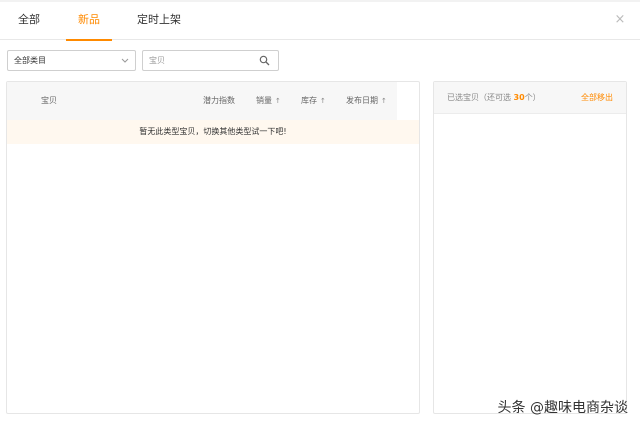 Image resolution: width=640 pixels, height=429 pixels. Describe the element at coordinates (125, 60) in the screenshot. I see `chevron-down-icon` at that location.